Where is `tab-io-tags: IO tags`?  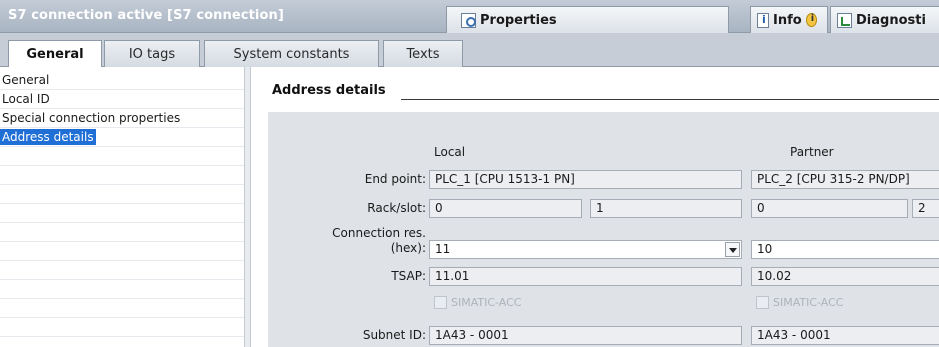 tab-io-tags: IO tags is located at coordinates (152, 53).